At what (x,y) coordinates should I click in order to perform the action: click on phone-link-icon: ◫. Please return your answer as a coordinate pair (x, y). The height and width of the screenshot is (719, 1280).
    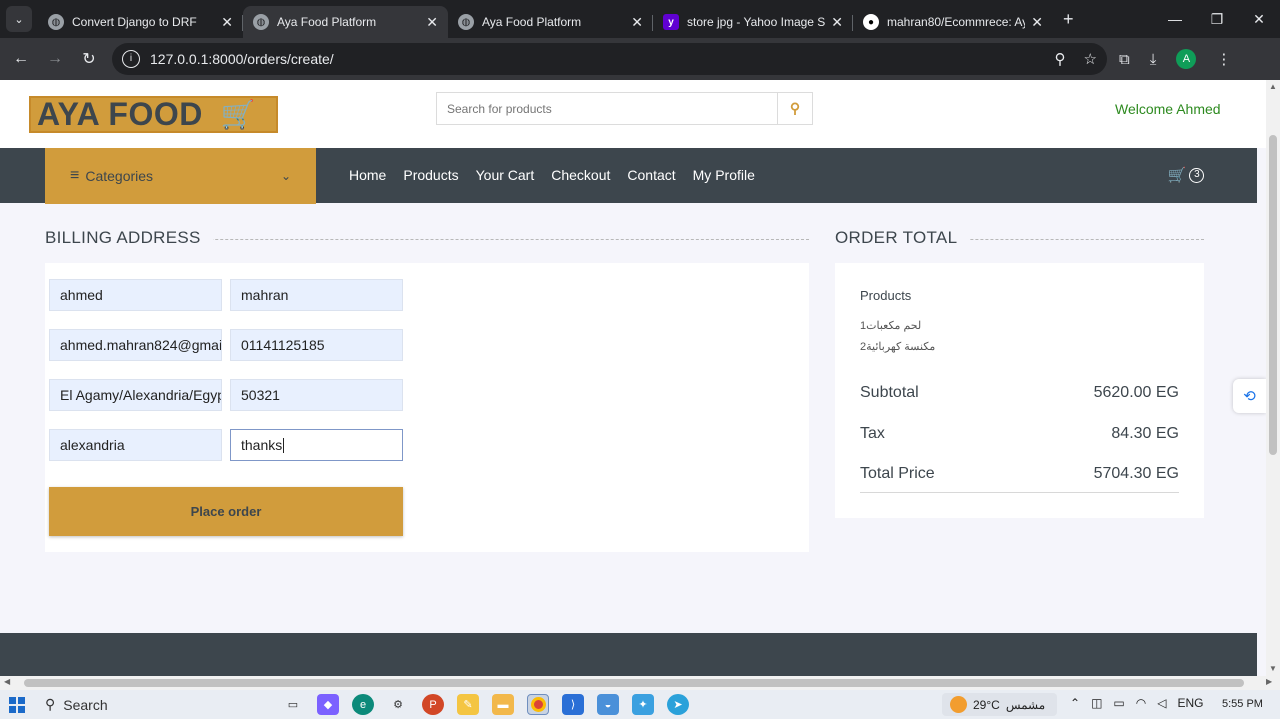
    Looking at the image, I should click on (1096, 703).